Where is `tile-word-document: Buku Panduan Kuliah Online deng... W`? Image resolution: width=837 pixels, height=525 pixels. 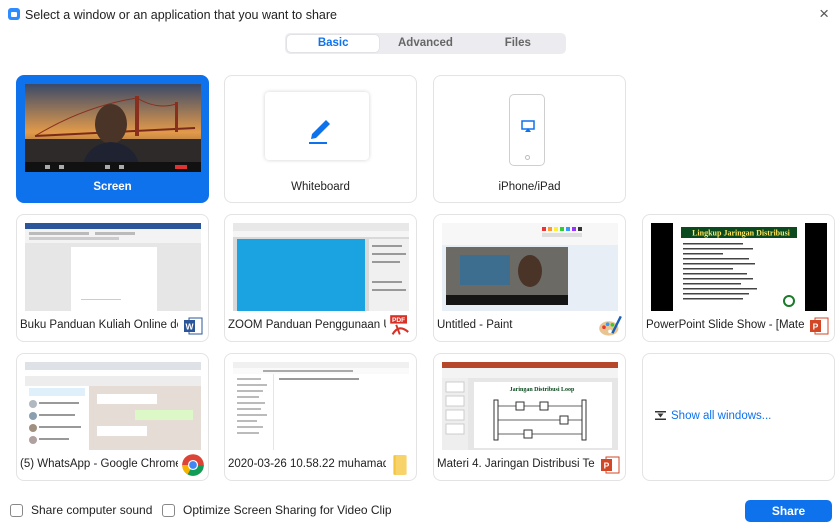
tile-word-document: Buku Panduan Kuliah Online deng... W is located at coordinates (112, 278).